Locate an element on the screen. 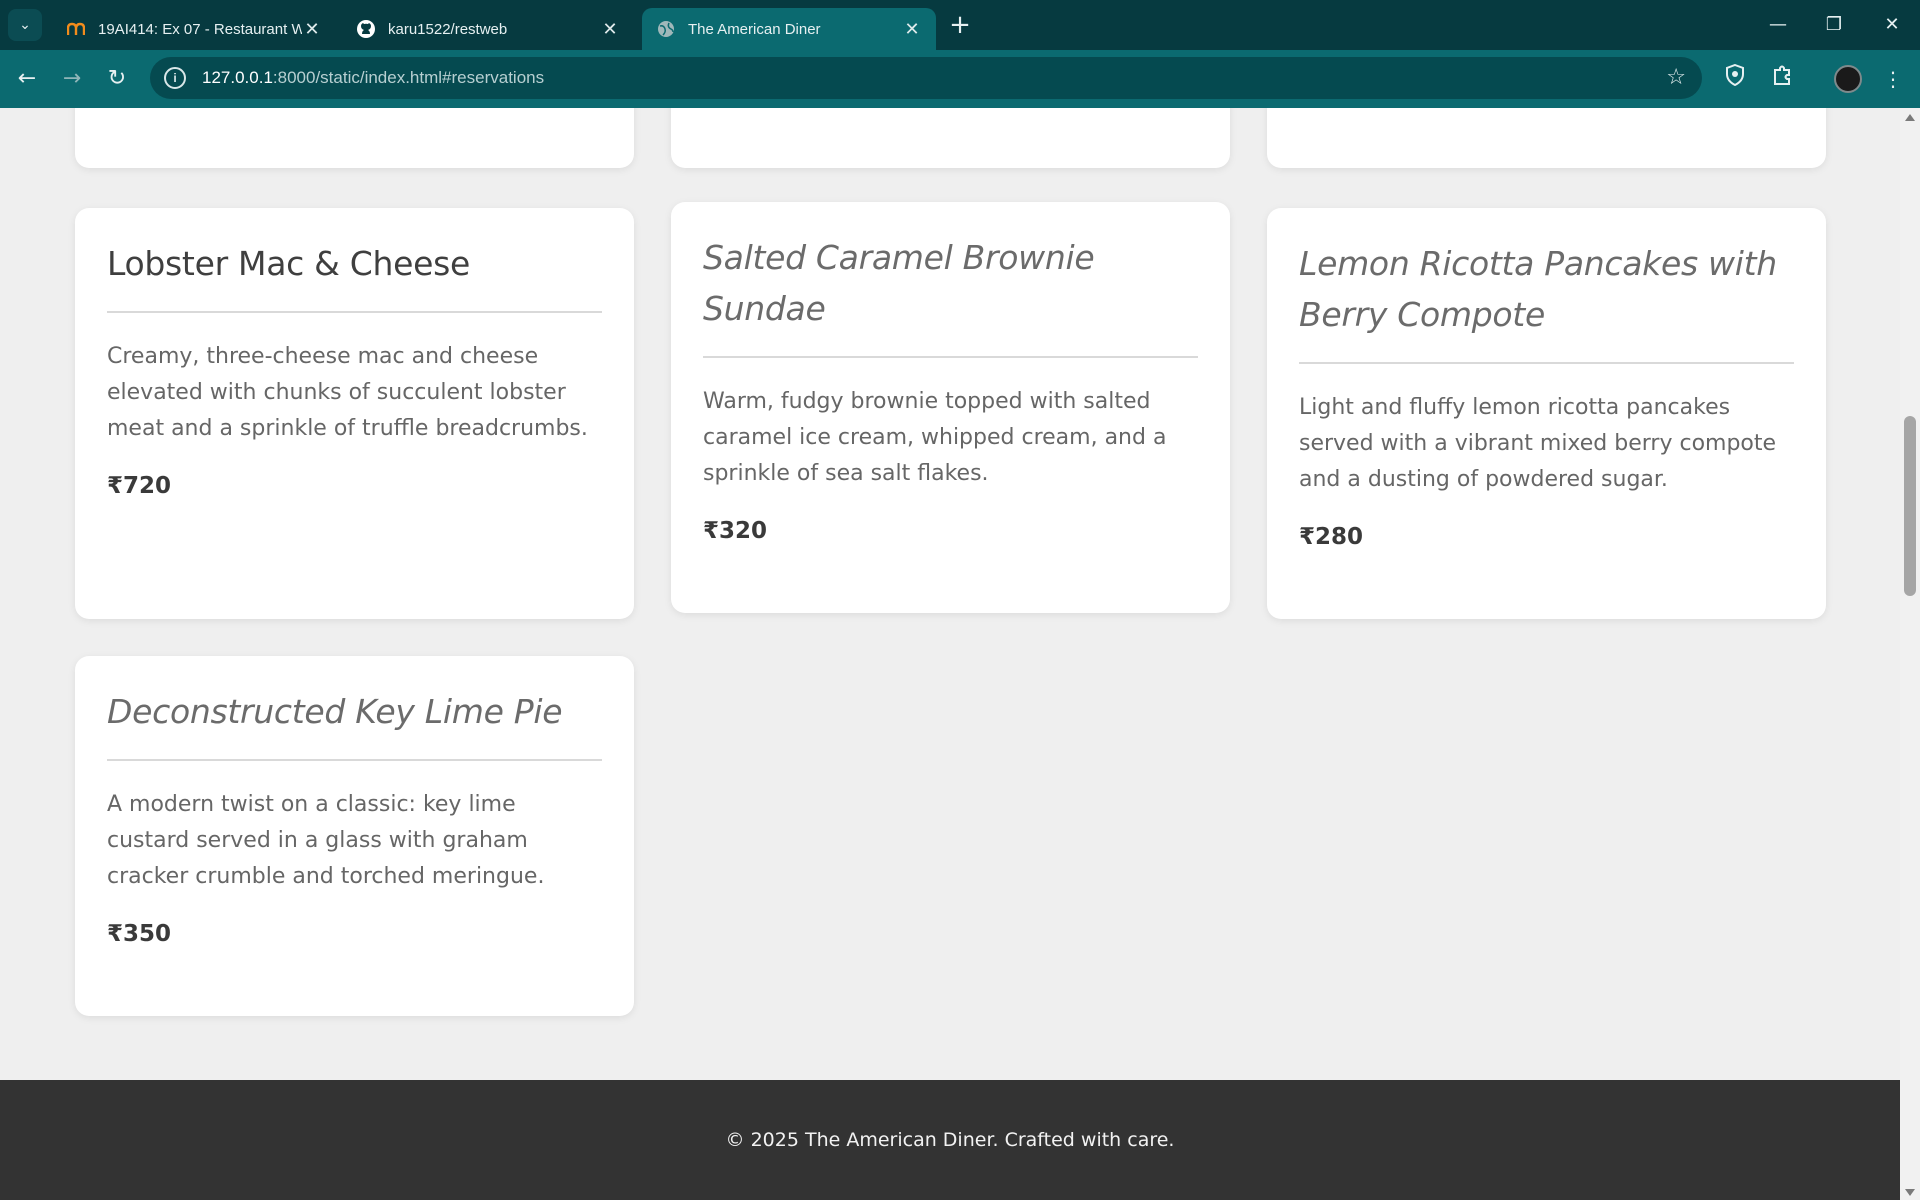 The image size is (1920, 1200). url-host: 127.0.0.1 is located at coordinates (237, 77).